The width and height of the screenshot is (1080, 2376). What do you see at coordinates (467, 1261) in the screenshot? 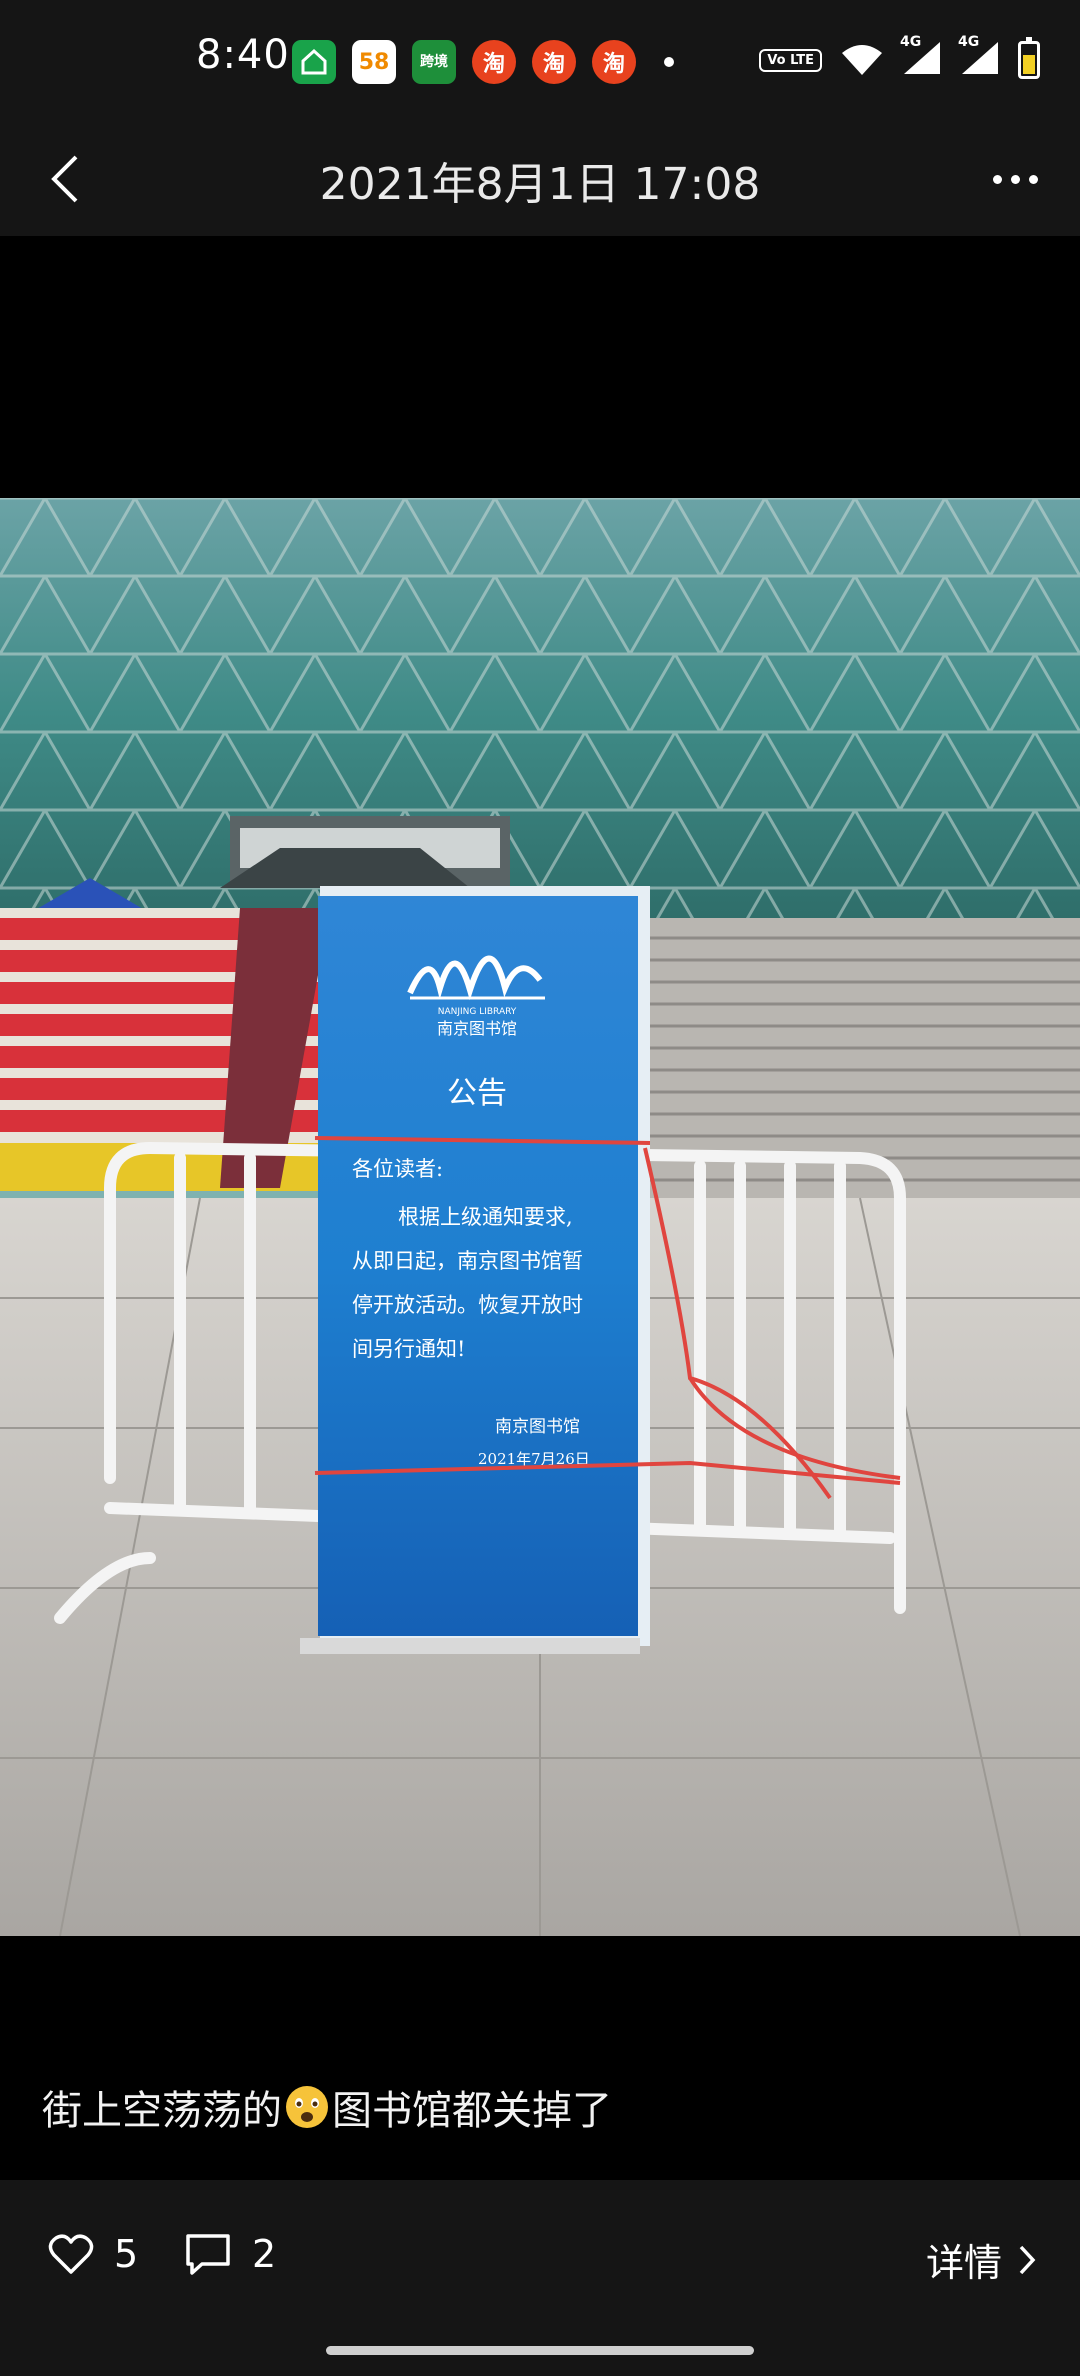
I see `sign-body-line: 从即日起，南京图书馆暂` at bounding box center [467, 1261].